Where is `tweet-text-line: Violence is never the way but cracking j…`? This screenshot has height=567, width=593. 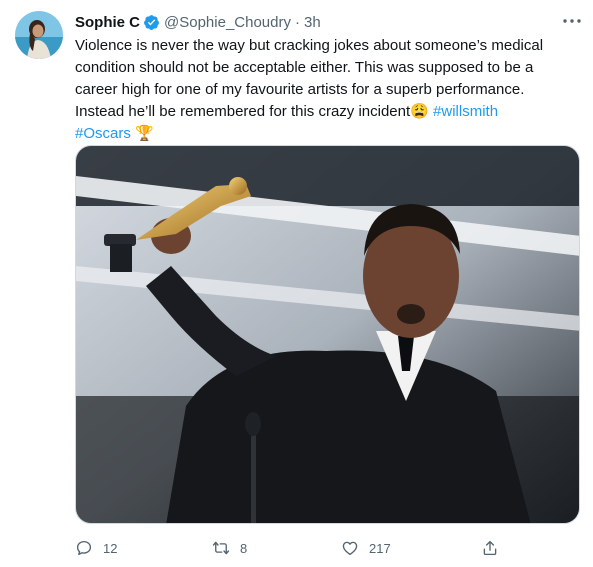
tweet-text-line: Violence is never the way but cracking j… is located at coordinates (309, 45).